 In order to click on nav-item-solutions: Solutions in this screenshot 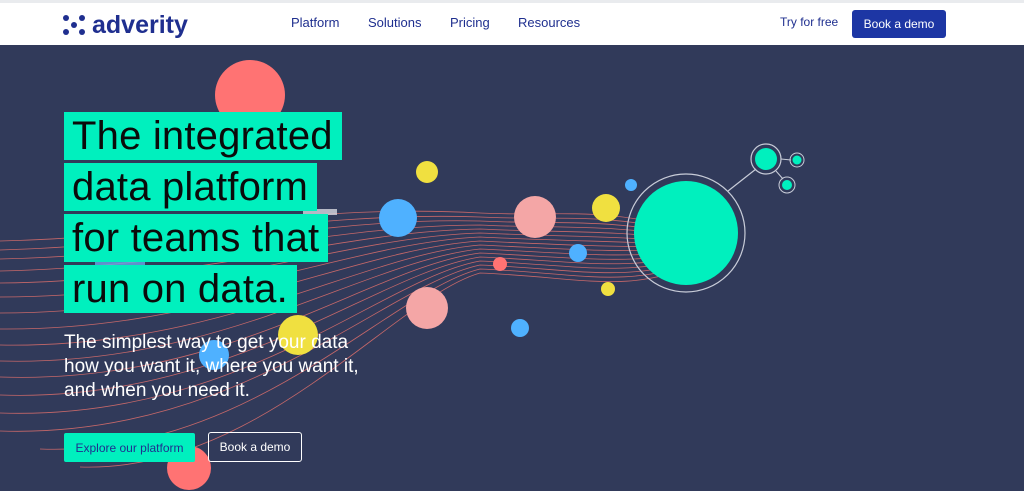, I will do `click(394, 22)`.